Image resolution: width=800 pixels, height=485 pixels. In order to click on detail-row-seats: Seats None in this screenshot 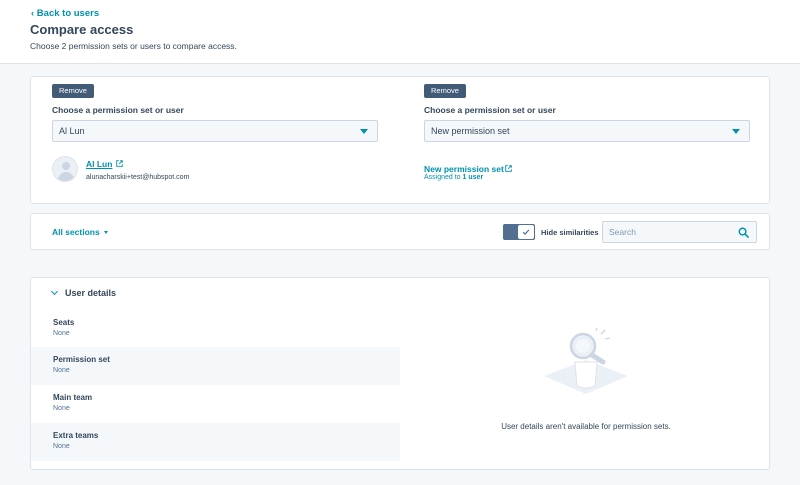, I will do `click(215, 329)`.